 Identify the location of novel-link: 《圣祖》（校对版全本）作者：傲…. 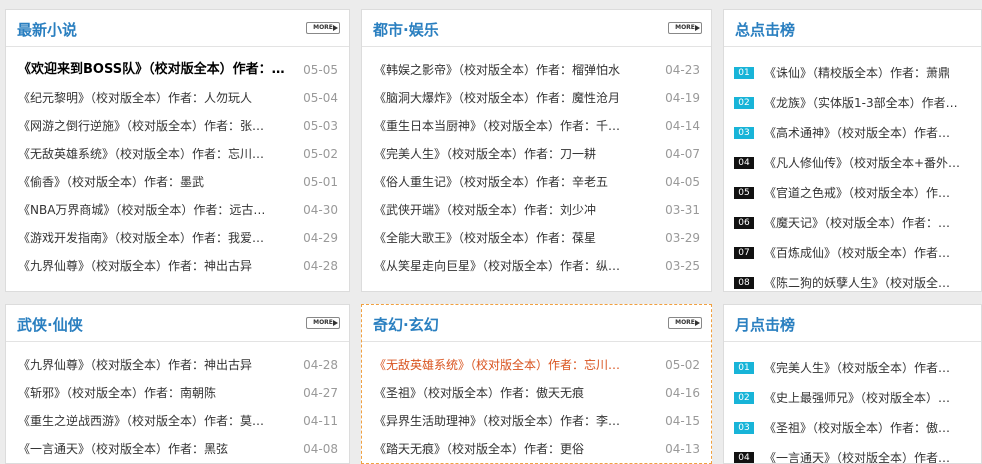
(870, 428).